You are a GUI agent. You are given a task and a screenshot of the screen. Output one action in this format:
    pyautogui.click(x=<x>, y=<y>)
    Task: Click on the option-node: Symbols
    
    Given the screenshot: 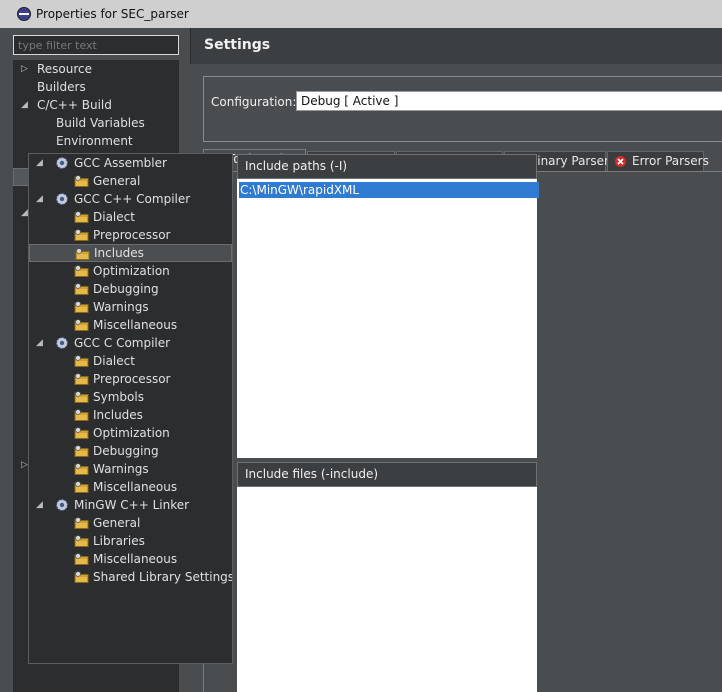 What is the action you would take?
    pyautogui.click(x=130, y=397)
    